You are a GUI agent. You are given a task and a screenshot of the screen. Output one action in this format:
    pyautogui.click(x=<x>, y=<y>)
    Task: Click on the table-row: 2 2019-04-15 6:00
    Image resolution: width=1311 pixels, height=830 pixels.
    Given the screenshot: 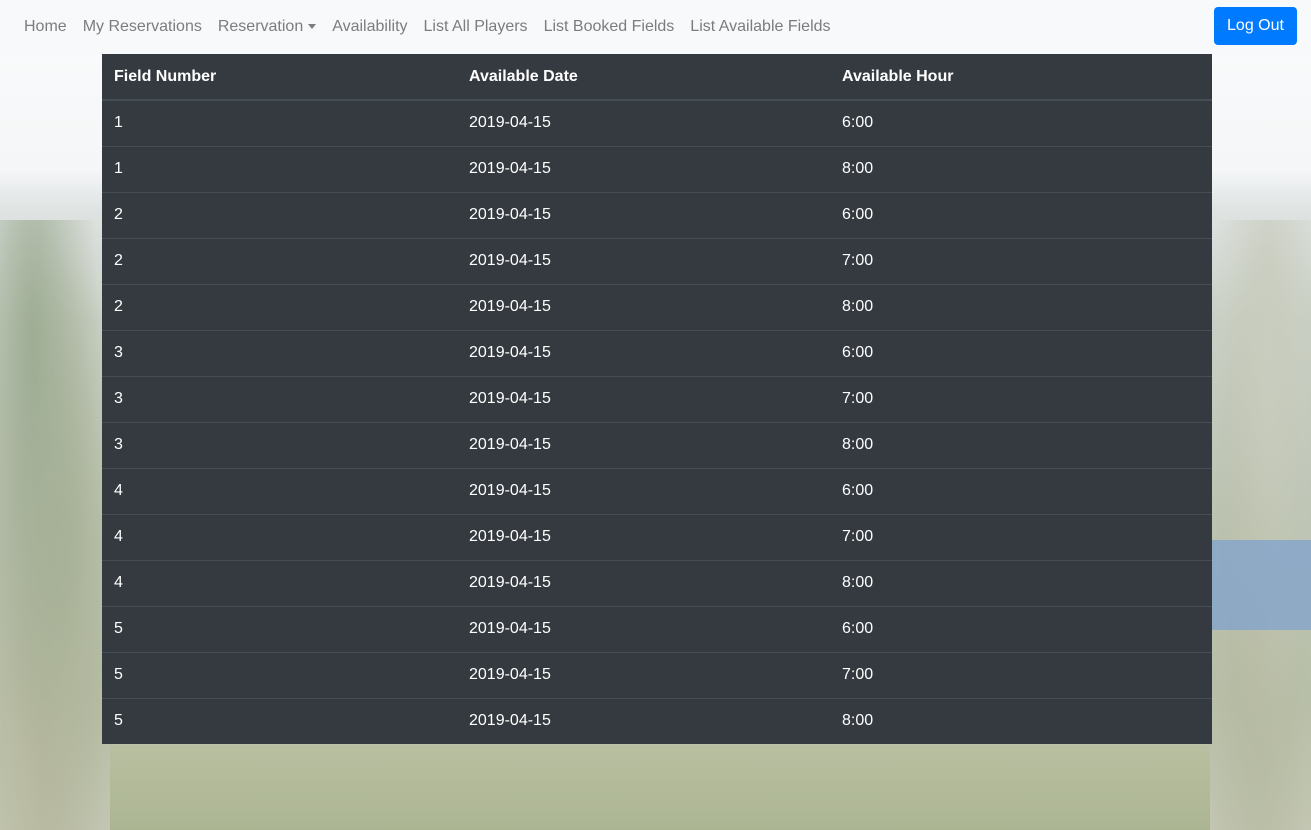 What is the action you would take?
    pyautogui.click(x=657, y=214)
    